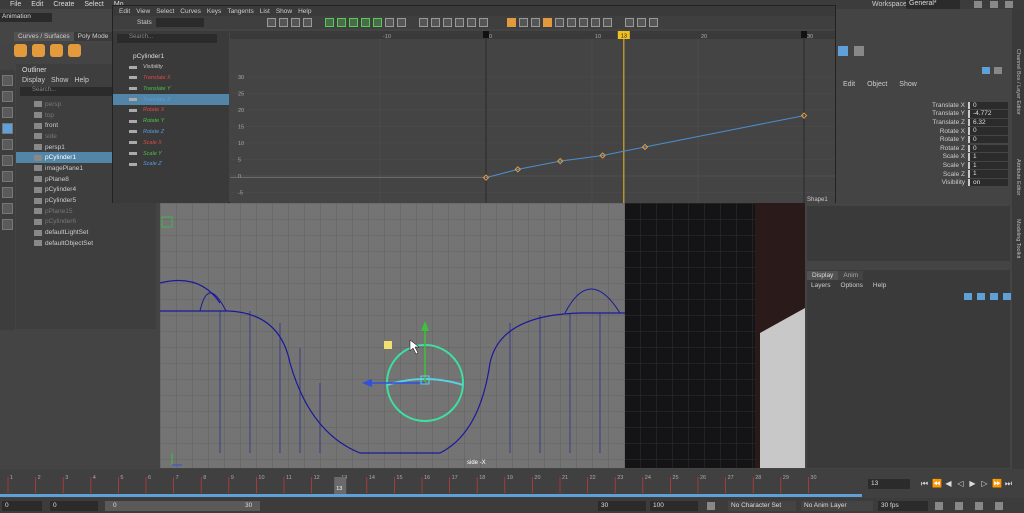 This screenshot has width=1024, height=513. I want to click on step-tangent-icon, so click(389, 22).